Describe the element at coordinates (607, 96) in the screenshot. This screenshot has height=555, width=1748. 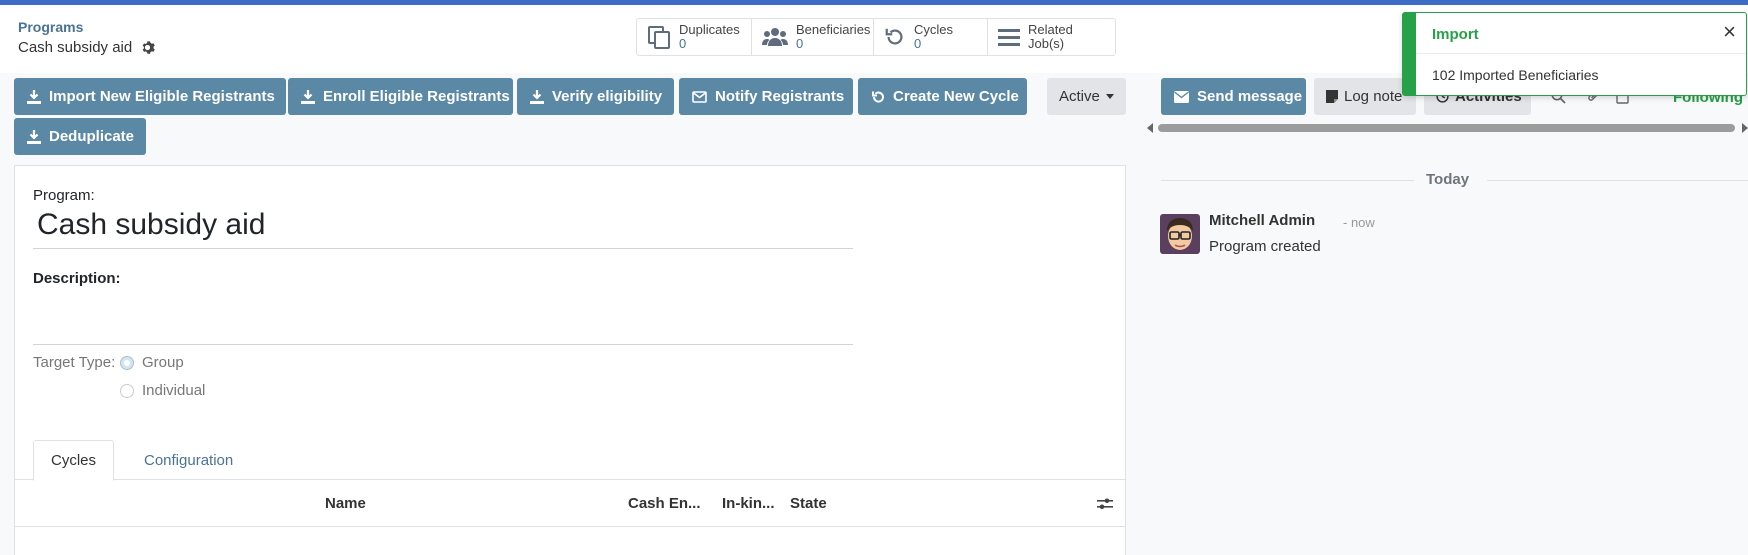
I see `verify-eligibility-label: Verify eligibility` at that location.